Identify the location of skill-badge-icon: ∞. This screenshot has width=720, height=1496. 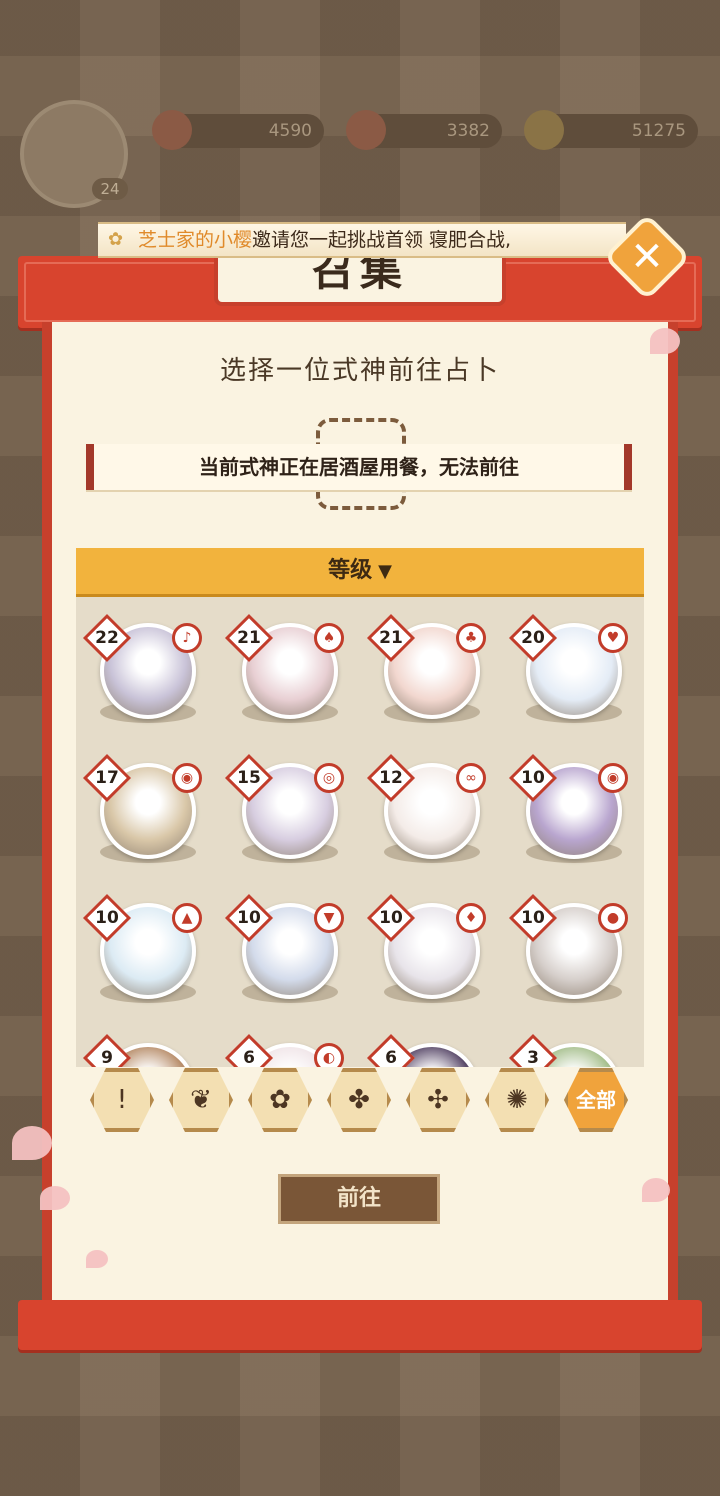
(471, 778).